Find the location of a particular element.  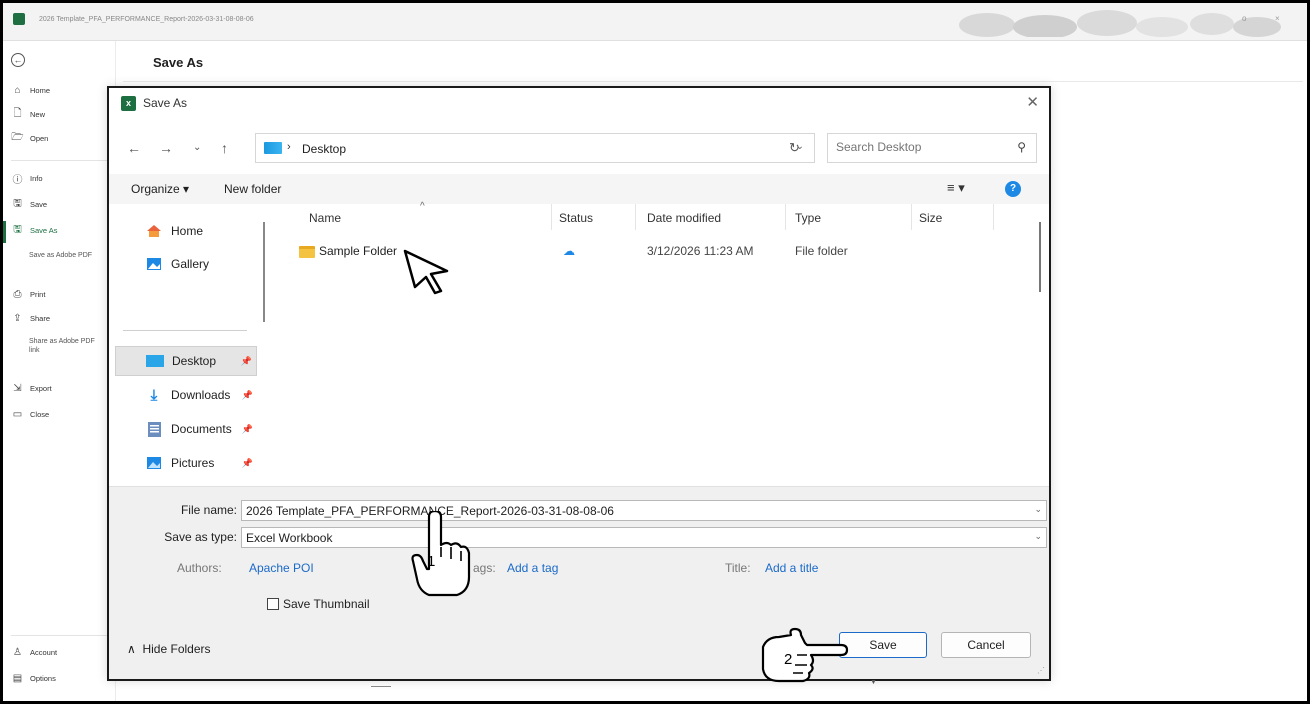

nav-pane-home: Home is located at coordinates (186, 231).